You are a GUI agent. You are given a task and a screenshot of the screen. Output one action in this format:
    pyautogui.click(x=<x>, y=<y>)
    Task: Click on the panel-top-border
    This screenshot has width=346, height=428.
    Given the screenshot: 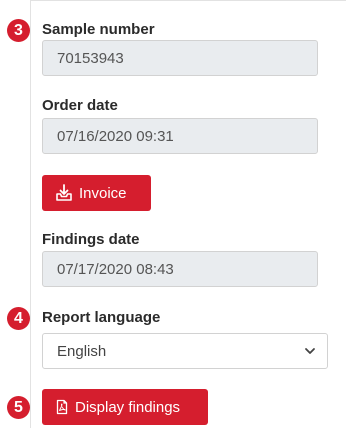 What is the action you would take?
    pyautogui.click(x=188, y=0)
    